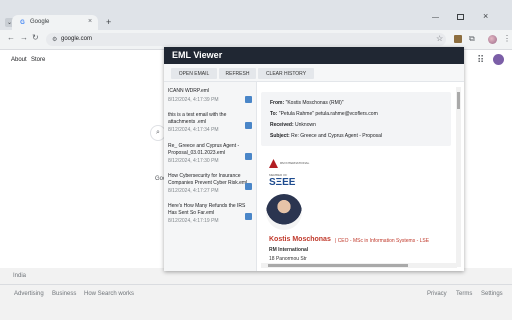  I want to click on signature-title: | CEO - MSc in Information Systems - LSE, so click(382, 241).